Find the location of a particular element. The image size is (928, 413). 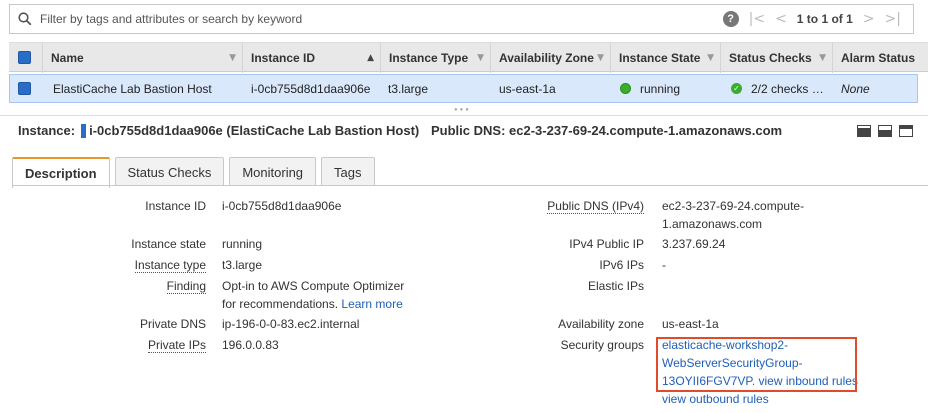

filter-bar: ? |< < 1 to 1 of 1 > >| is located at coordinates (461, 19).